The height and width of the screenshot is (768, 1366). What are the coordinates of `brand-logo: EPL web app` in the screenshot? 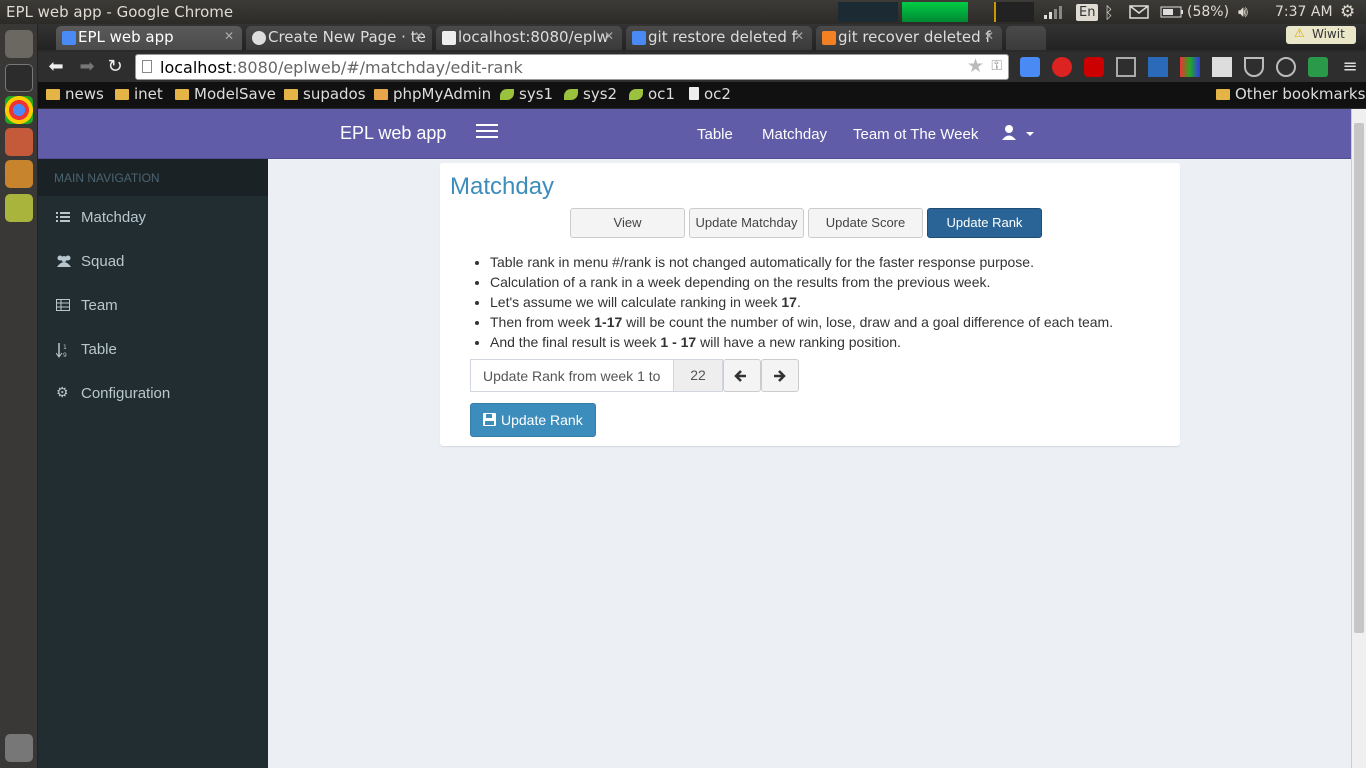 It's located at (393, 133).